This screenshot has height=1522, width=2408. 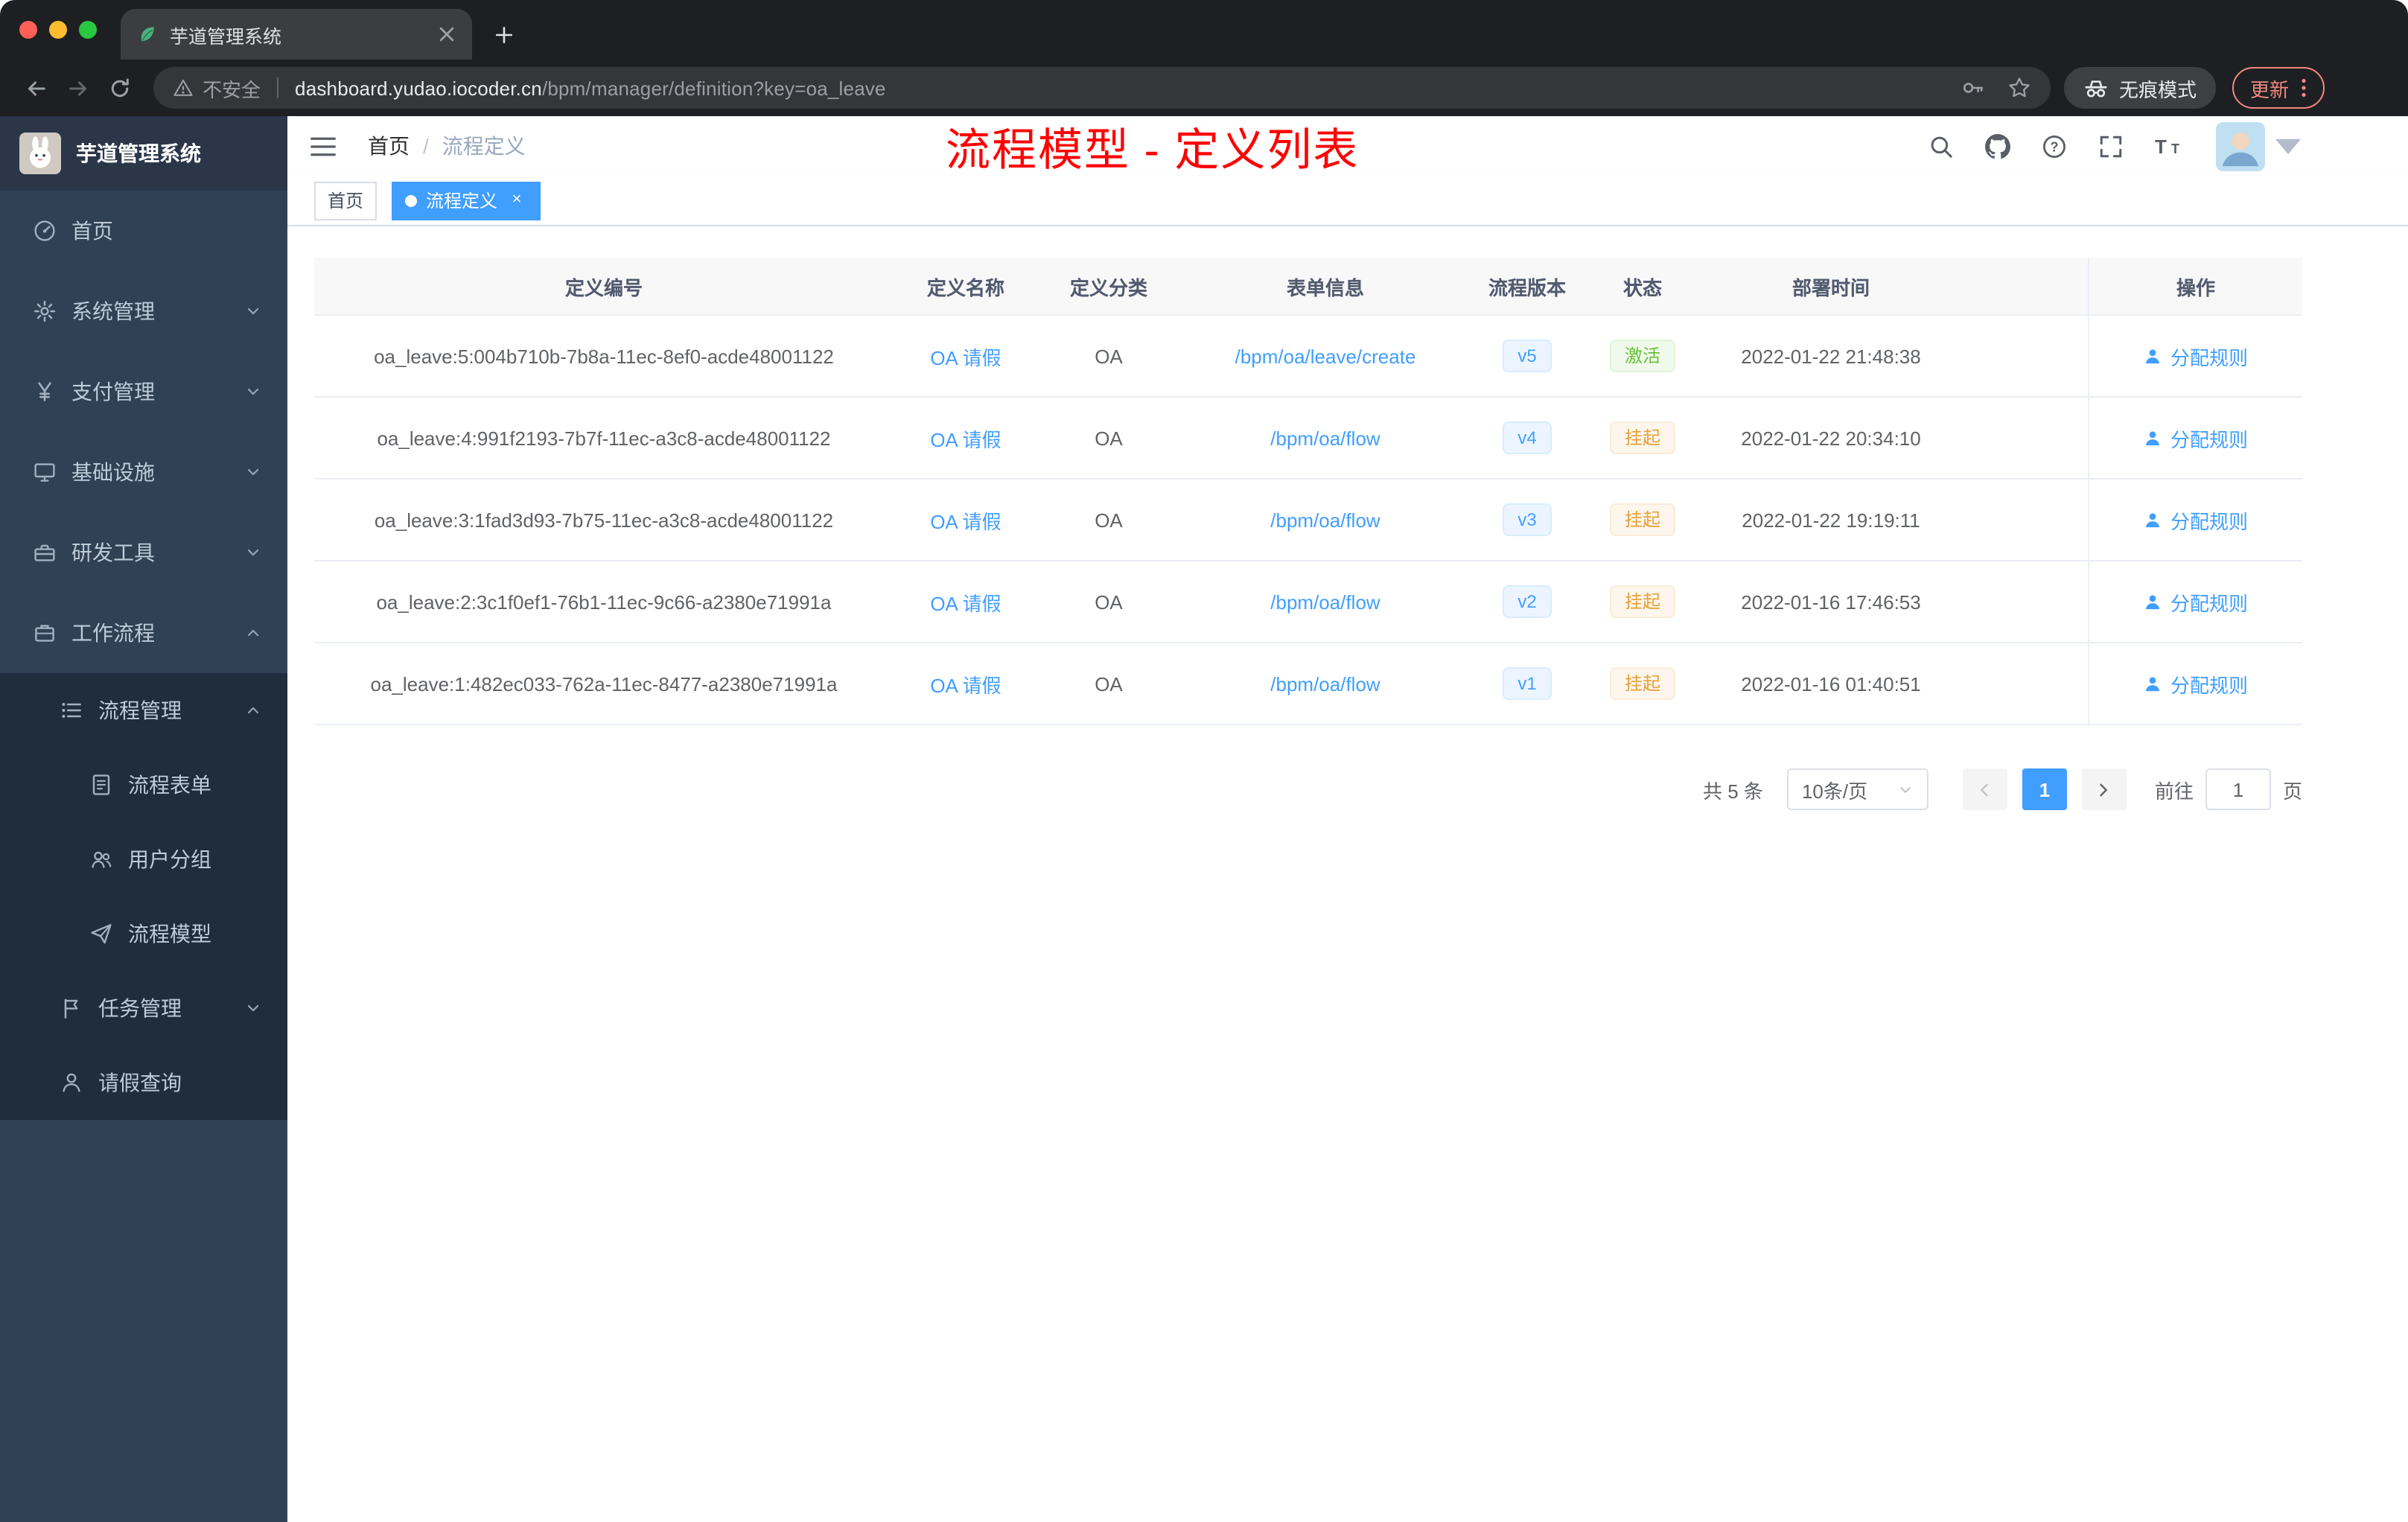 What do you see at coordinates (965, 287) in the screenshot?
I see `column-header: 定义名称` at bounding box center [965, 287].